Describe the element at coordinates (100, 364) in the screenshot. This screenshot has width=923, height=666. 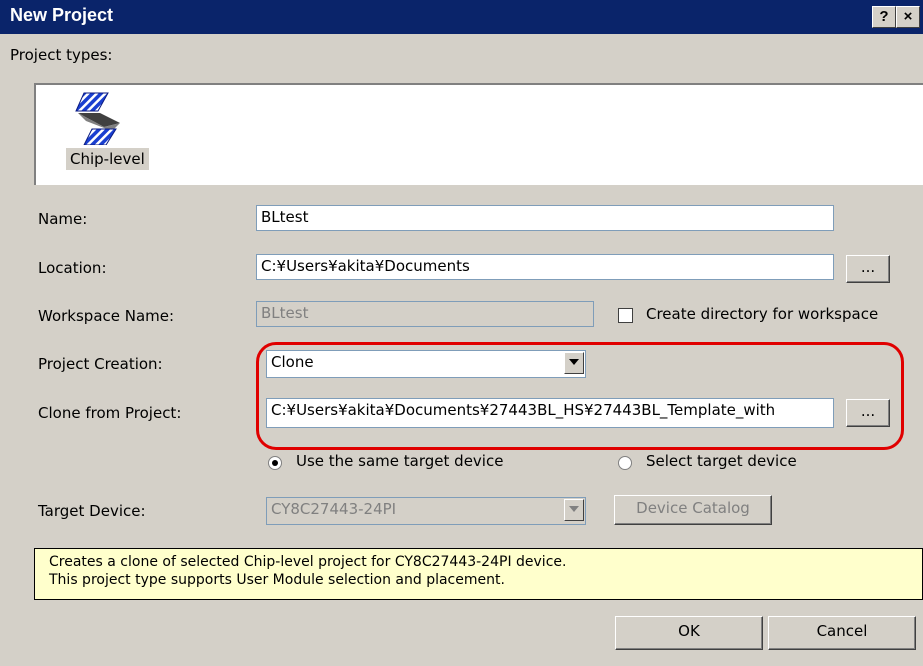
I see `project-creation-label: Project Creation:` at that location.